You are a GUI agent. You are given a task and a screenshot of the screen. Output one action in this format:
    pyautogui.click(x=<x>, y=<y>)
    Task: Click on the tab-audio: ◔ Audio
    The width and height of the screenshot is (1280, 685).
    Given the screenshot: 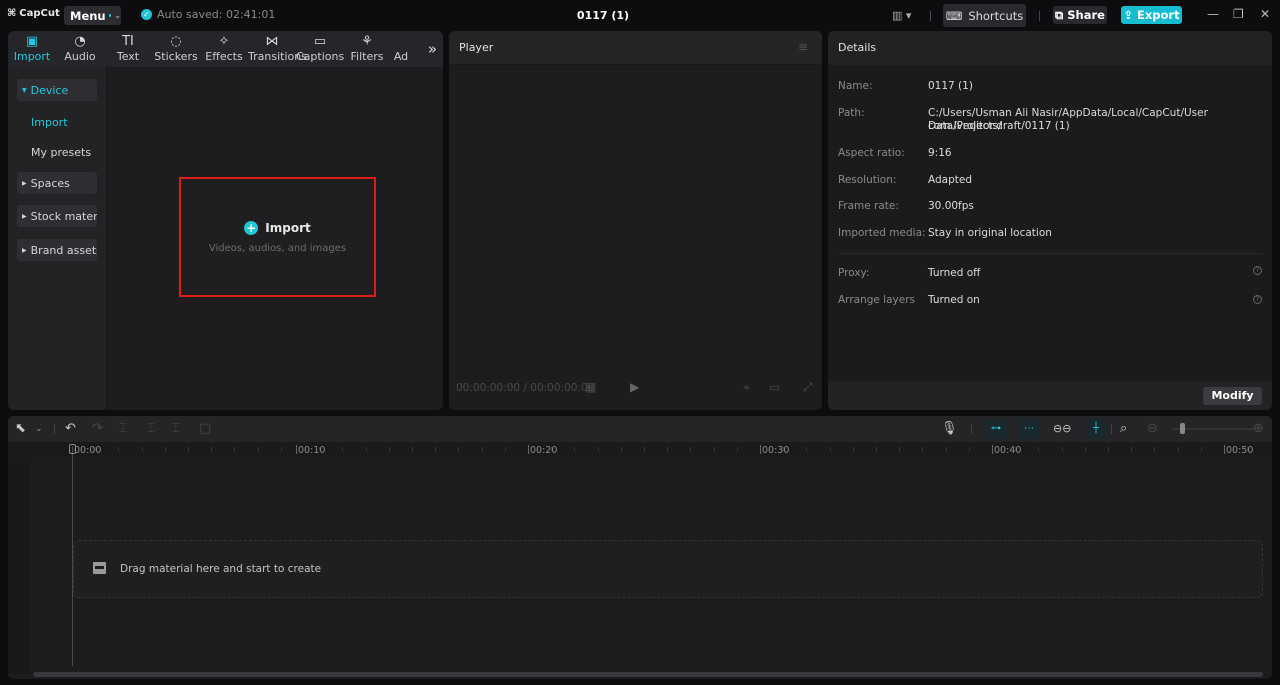 What is the action you would take?
    pyautogui.click(x=80, y=49)
    